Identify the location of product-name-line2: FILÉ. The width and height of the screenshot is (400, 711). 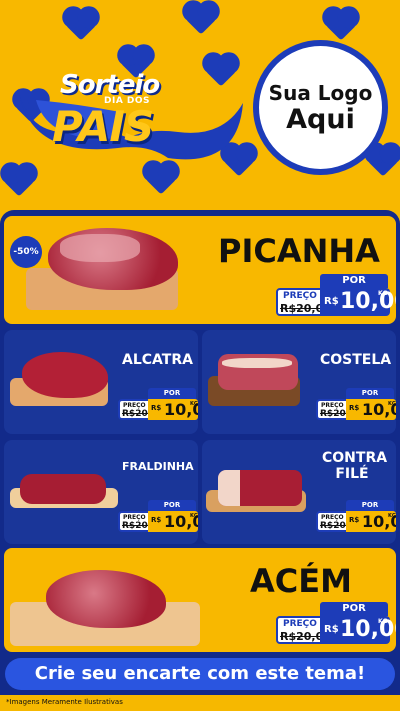
(352, 474).